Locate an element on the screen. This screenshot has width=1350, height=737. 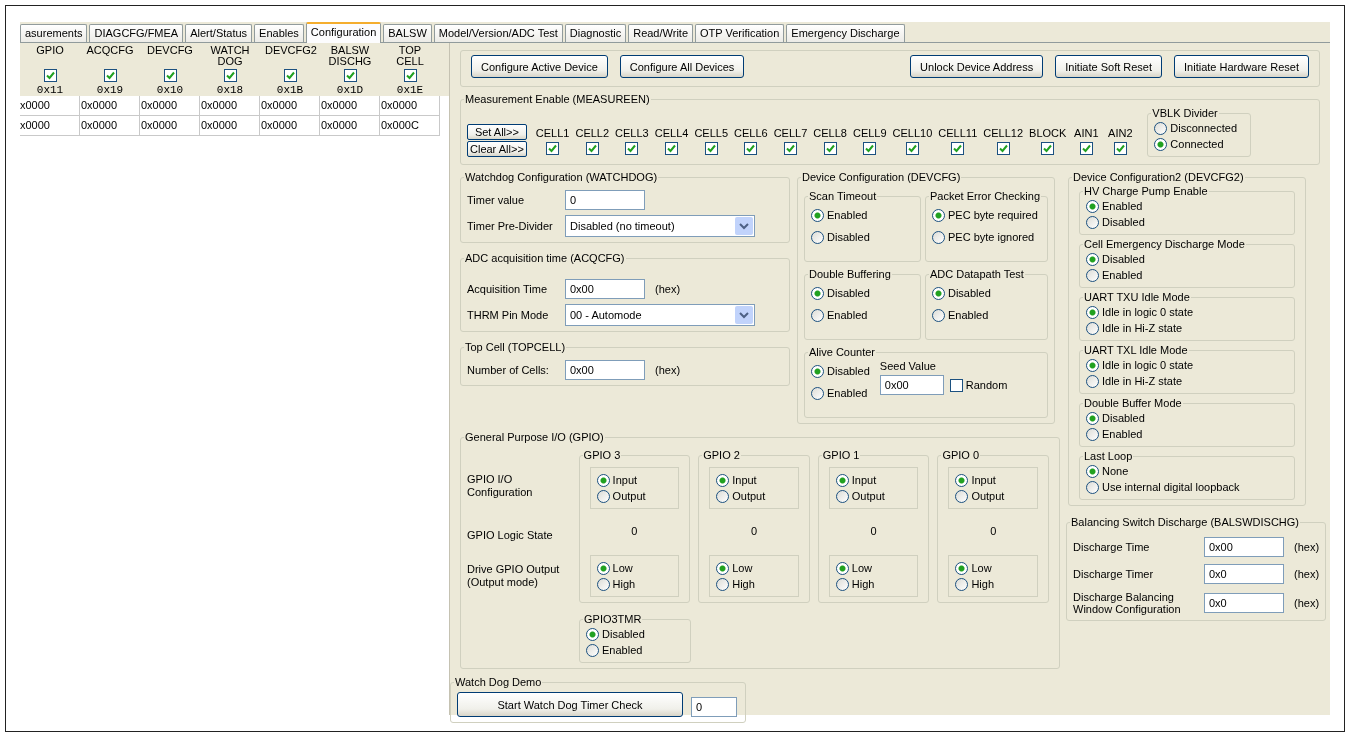
tab: asurements is located at coordinates (54, 33).